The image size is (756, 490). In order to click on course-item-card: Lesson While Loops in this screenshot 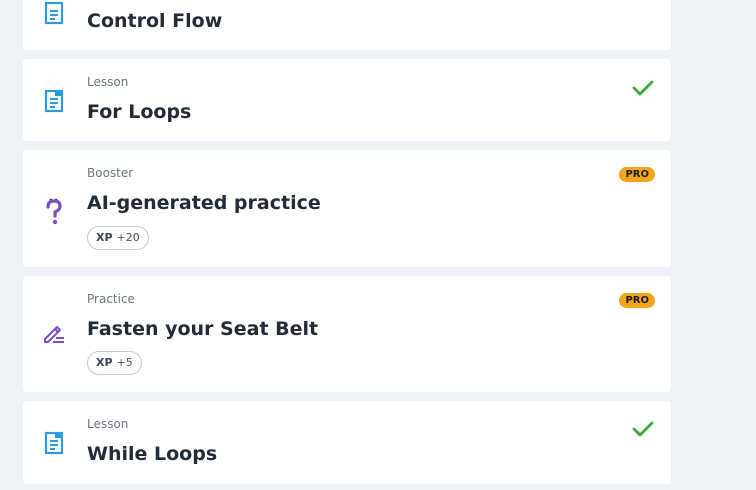, I will do `click(347, 442)`.